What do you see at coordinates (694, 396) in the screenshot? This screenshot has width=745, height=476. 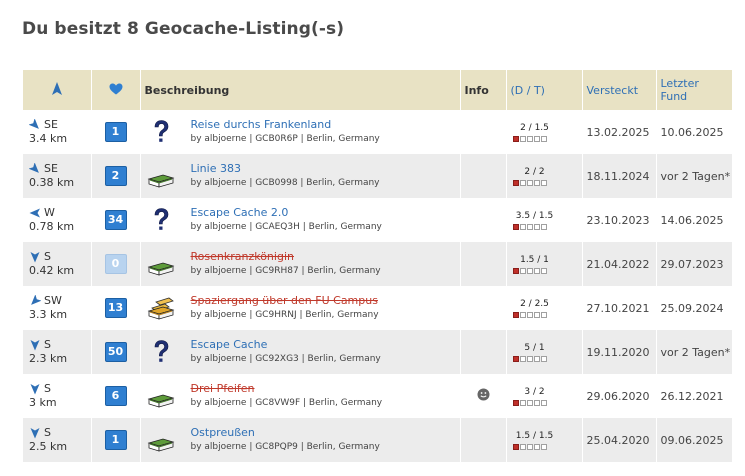 I see `last-found-date: 26.12.2021` at bounding box center [694, 396].